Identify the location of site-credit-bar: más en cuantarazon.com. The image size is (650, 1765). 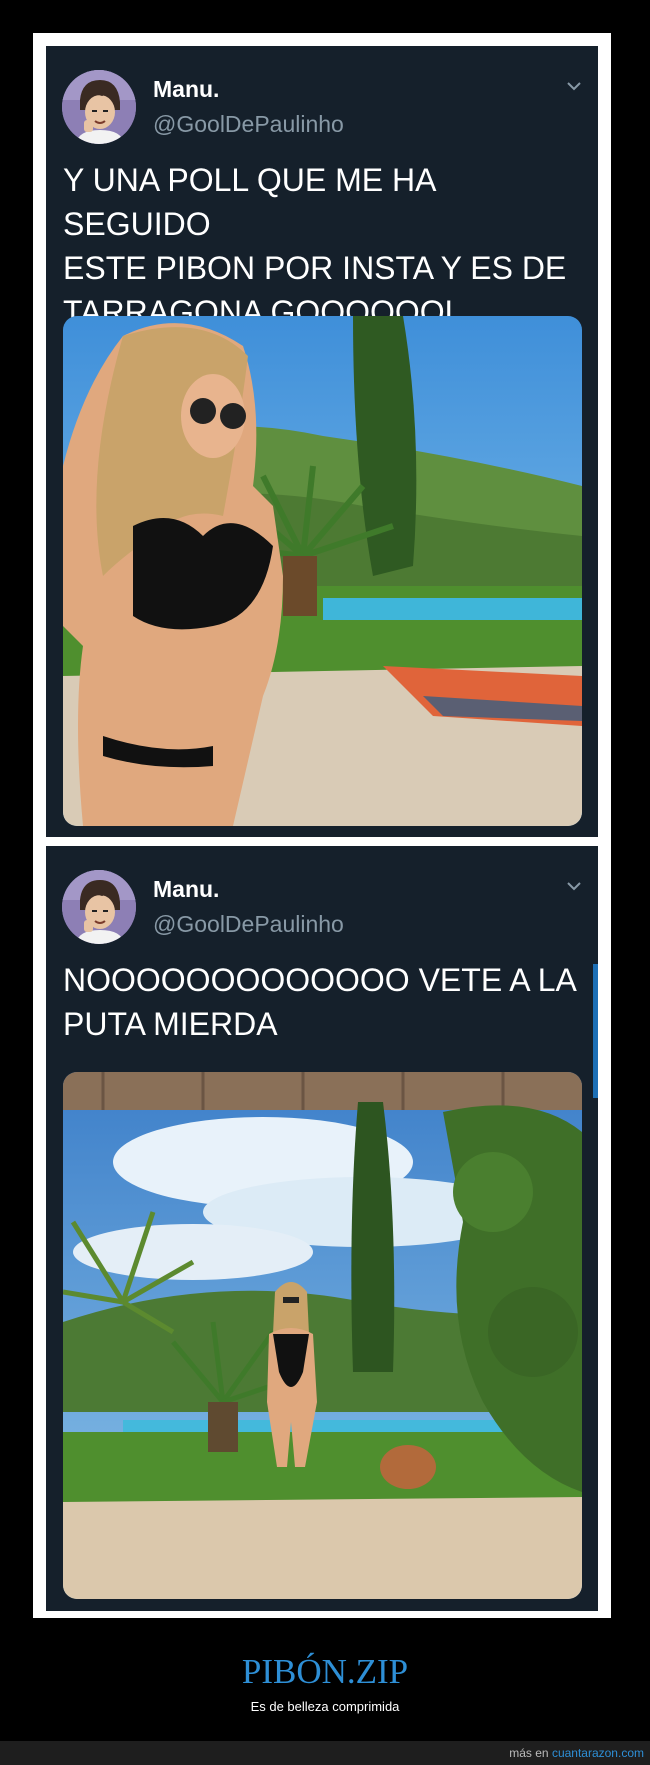
(325, 1753).